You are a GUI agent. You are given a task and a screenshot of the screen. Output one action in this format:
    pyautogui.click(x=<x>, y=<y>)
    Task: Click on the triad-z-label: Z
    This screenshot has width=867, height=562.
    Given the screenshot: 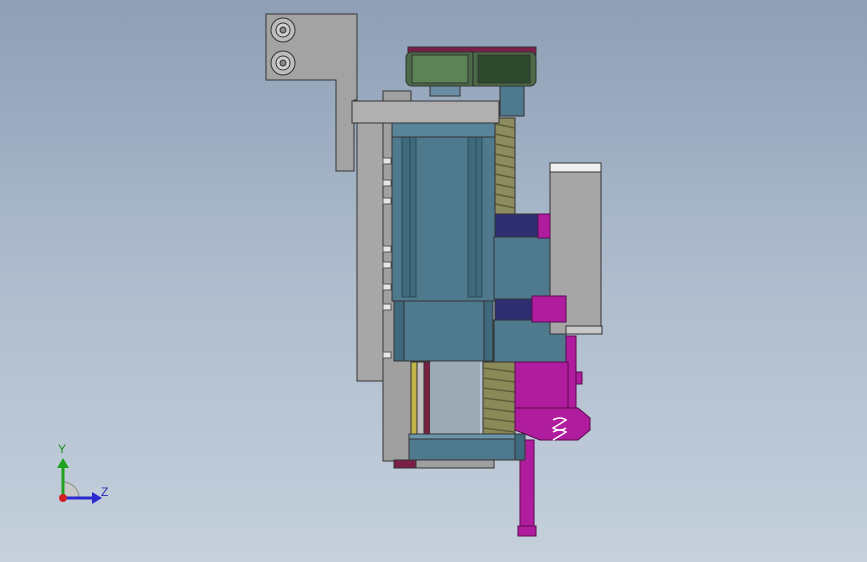 What is the action you would take?
    pyautogui.click(x=105, y=492)
    